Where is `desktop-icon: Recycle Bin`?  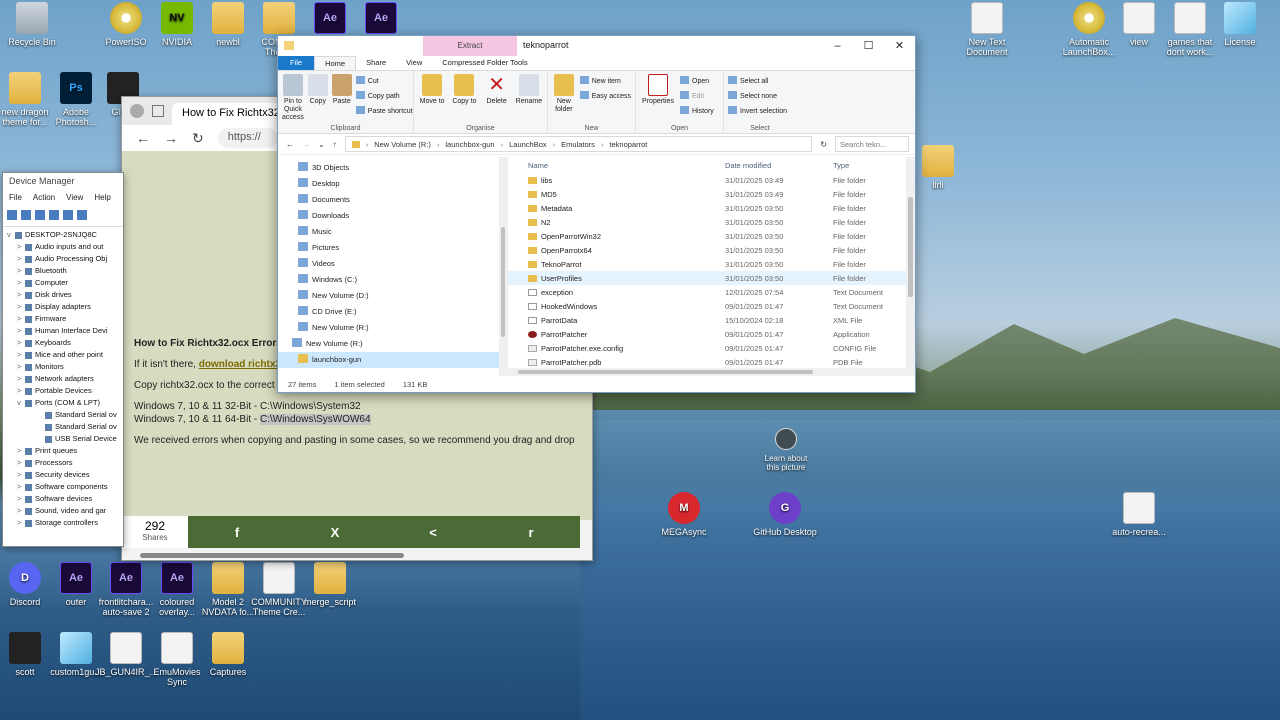
desktop-icon: Recycle Bin is located at coordinates (32, 24).